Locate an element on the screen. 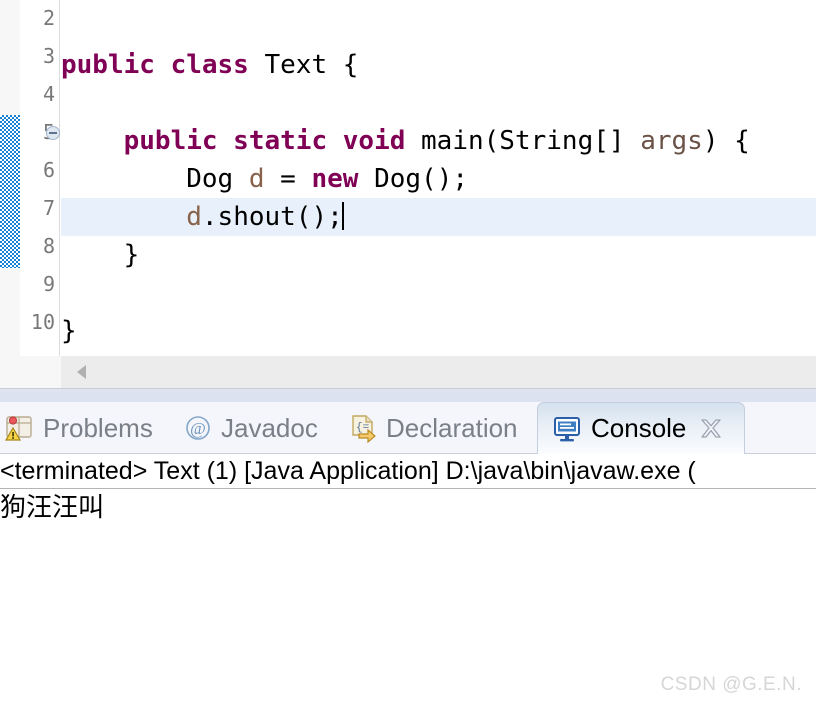 The height and width of the screenshot is (704, 816). code-line-5: public static void main(String[] args) { is located at coordinates (405, 141).